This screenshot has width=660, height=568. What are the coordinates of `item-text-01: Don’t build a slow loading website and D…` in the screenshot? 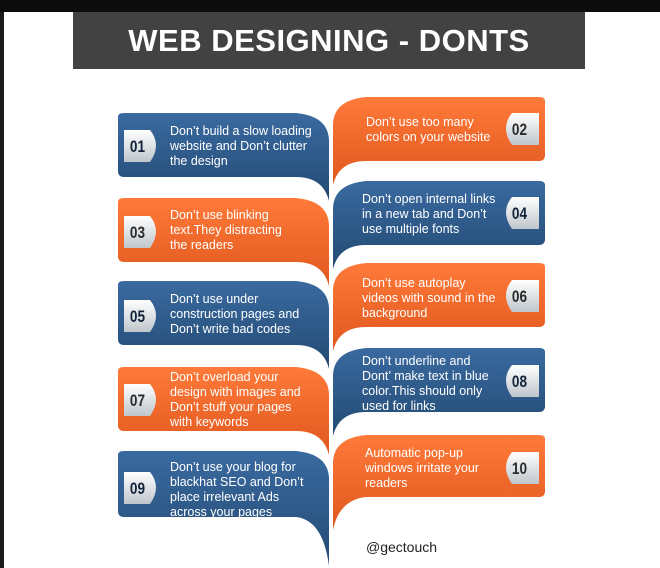 It's located at (241, 146).